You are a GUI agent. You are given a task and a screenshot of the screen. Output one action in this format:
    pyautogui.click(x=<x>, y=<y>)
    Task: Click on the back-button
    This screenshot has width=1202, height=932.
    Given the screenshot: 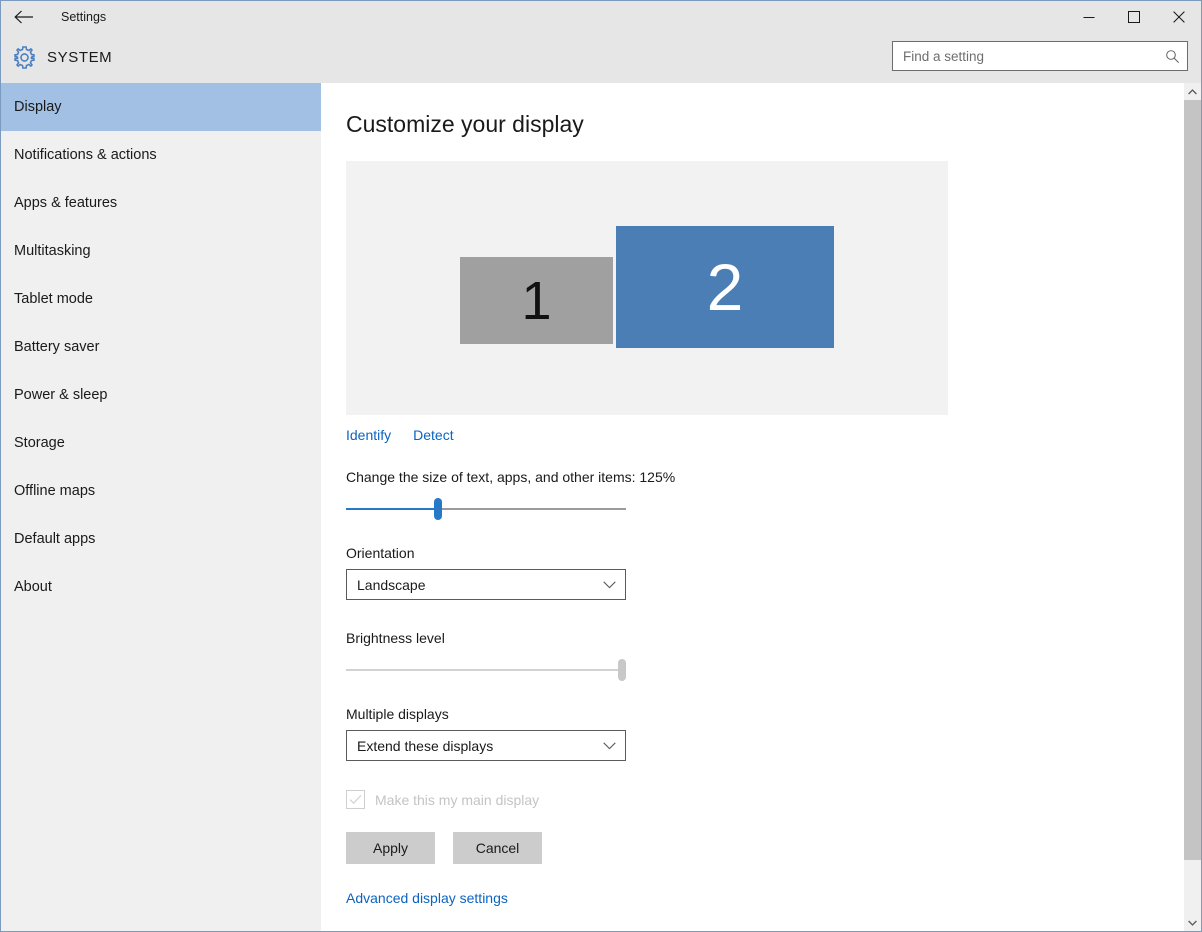 What is the action you would take?
    pyautogui.click(x=24, y=16)
    